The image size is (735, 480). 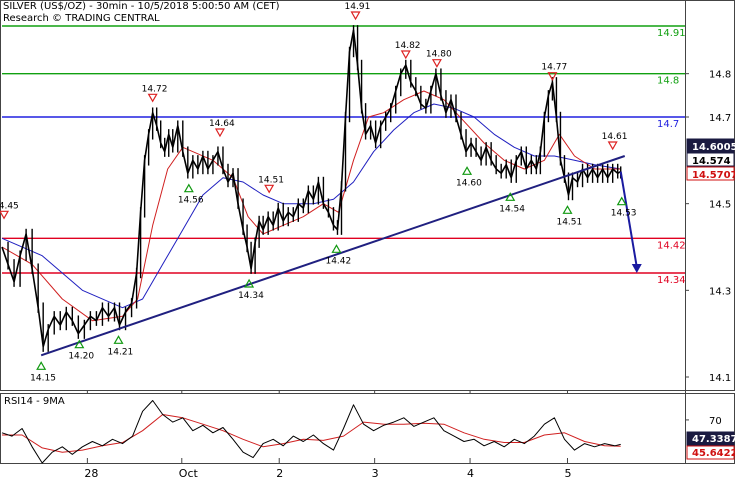 What do you see at coordinates (408, 46) in the screenshot?
I see `swing-high-label: 14.82` at bounding box center [408, 46].